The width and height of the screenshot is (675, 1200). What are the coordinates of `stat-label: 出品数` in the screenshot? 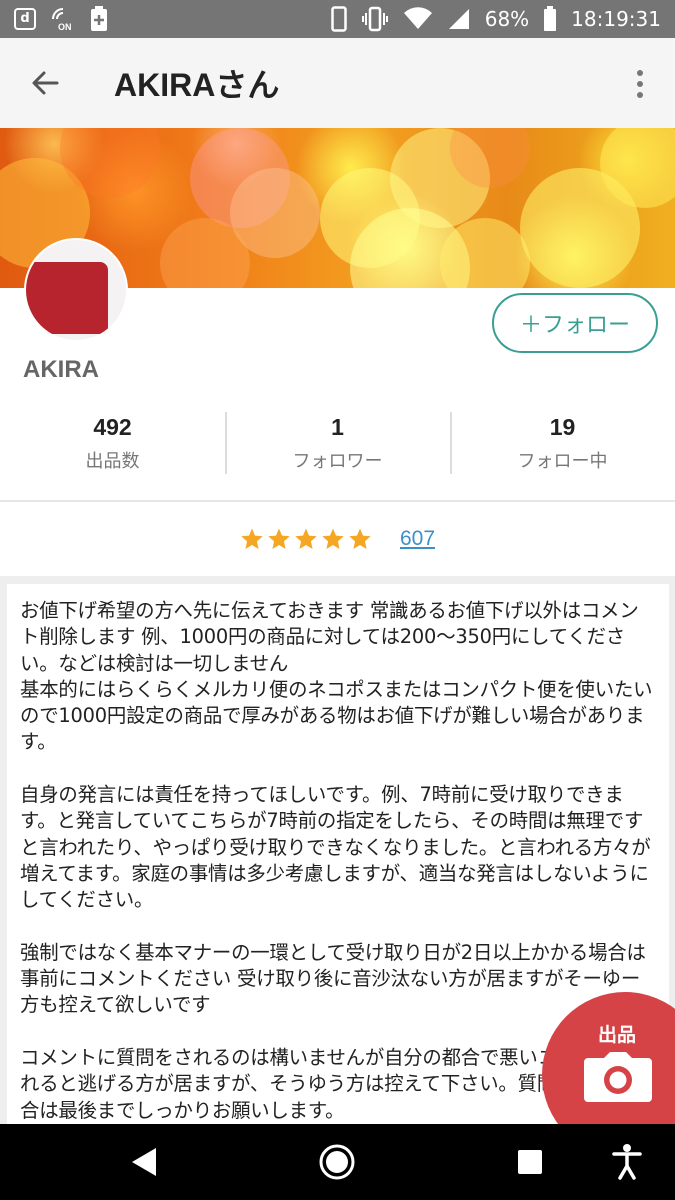 It's located at (112, 461).